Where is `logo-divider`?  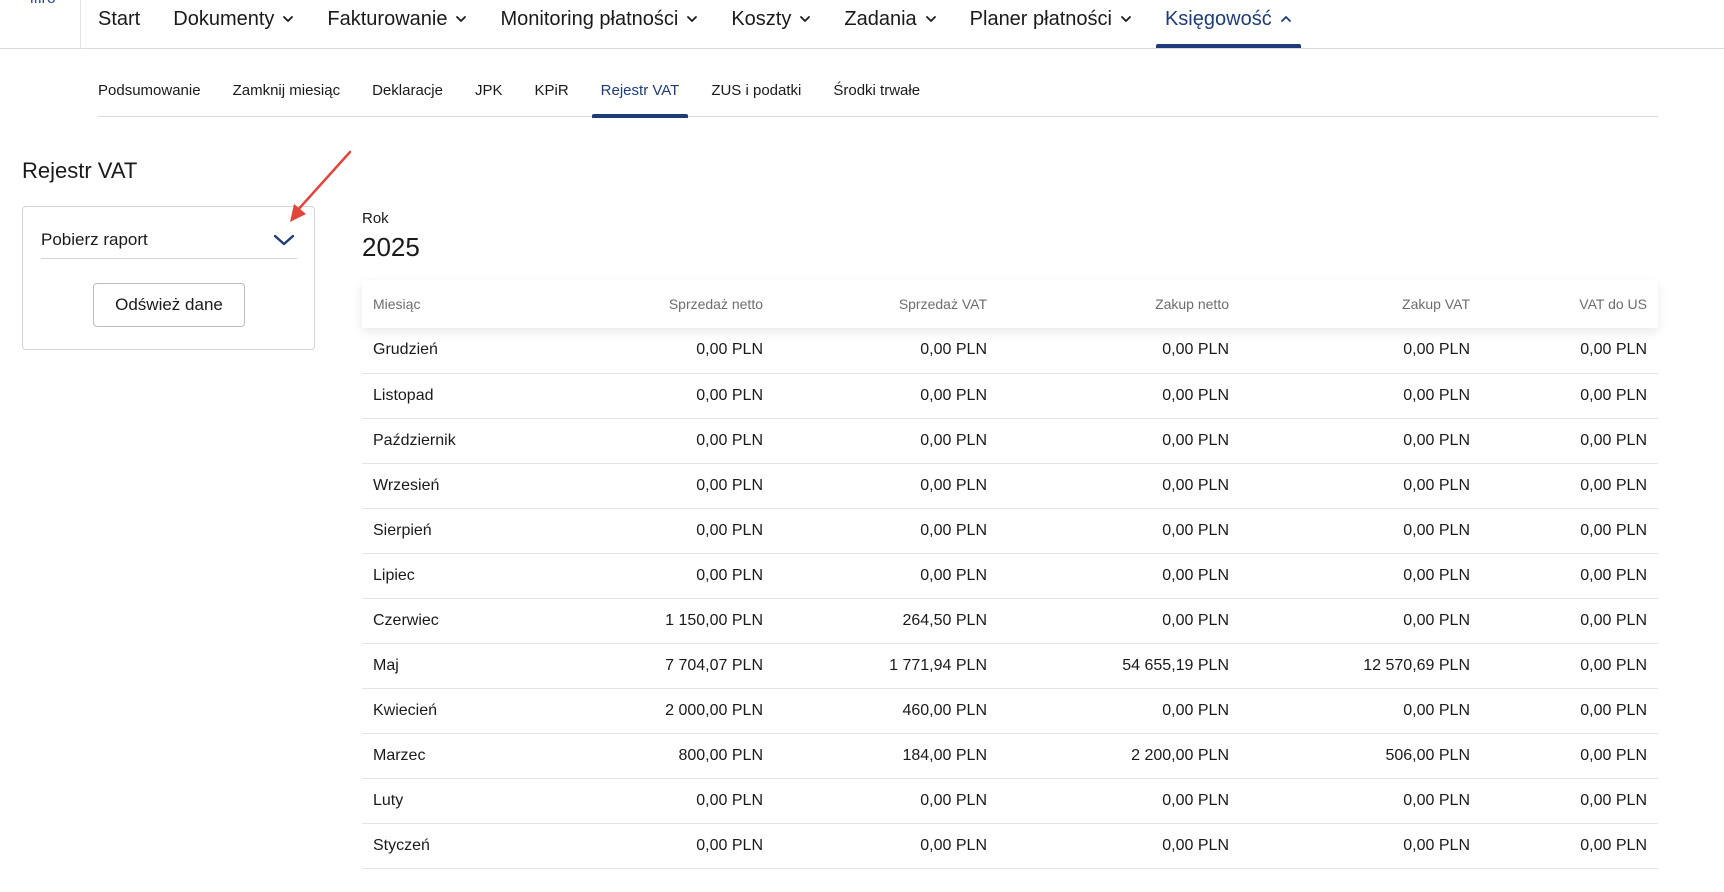 logo-divider is located at coordinates (80, 24).